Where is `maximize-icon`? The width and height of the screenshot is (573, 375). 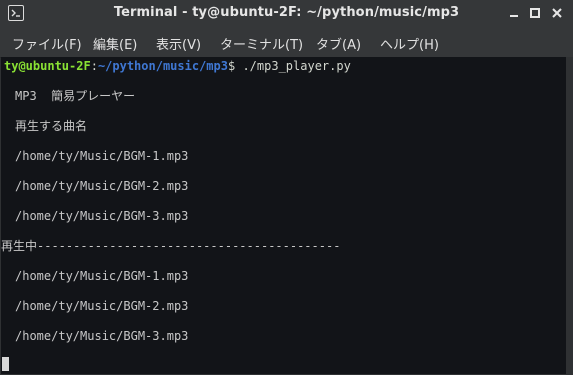
maximize-icon is located at coordinates (535, 13).